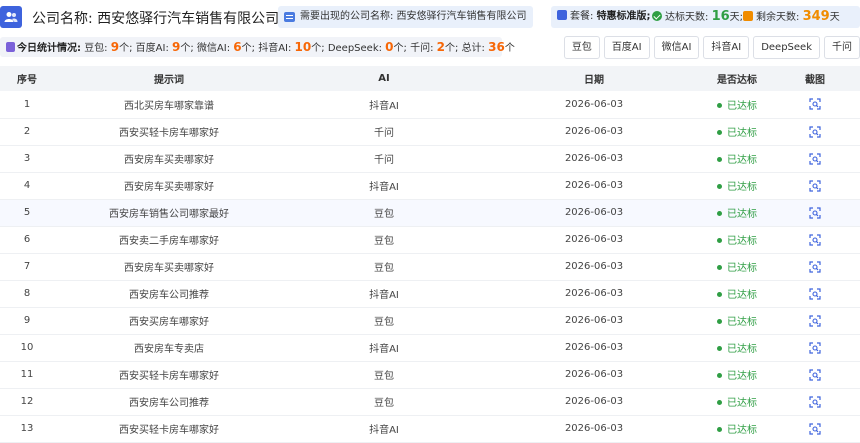 This screenshot has height=443, width=860. I want to click on company-icon, so click(11, 17).